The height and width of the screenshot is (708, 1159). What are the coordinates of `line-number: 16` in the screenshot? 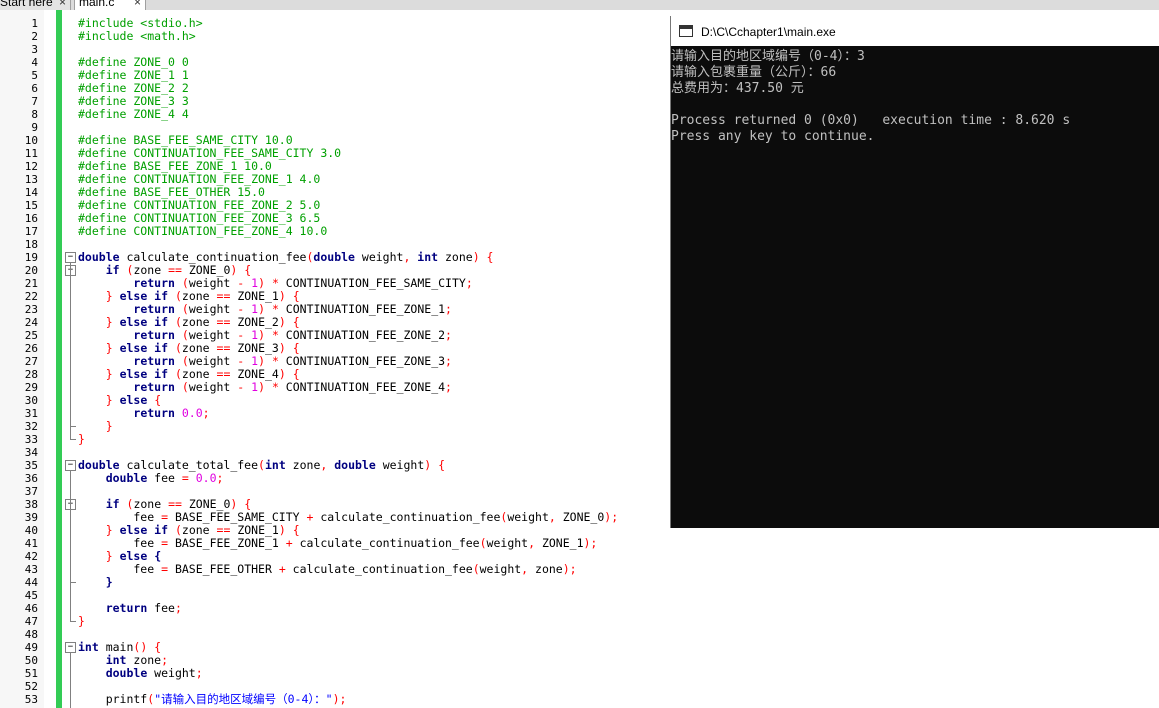 It's located at (31, 218).